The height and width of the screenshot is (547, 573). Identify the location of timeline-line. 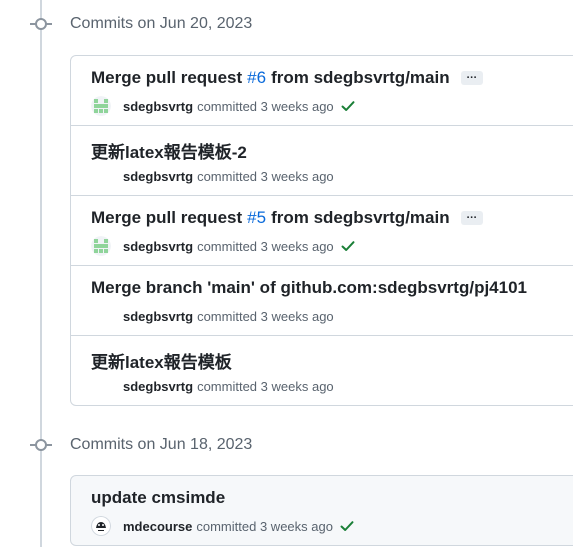
(41, 273).